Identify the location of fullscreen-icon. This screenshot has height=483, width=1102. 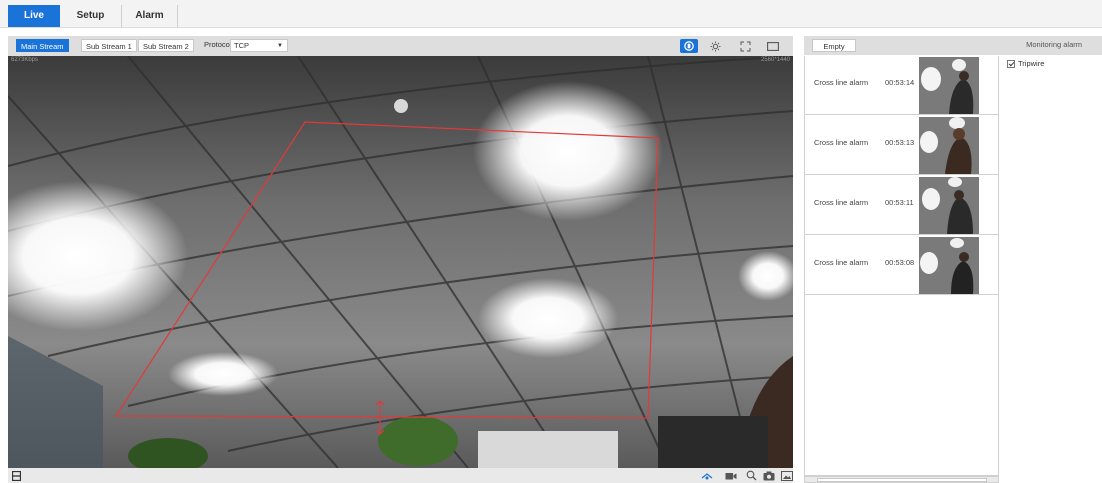
(745, 46).